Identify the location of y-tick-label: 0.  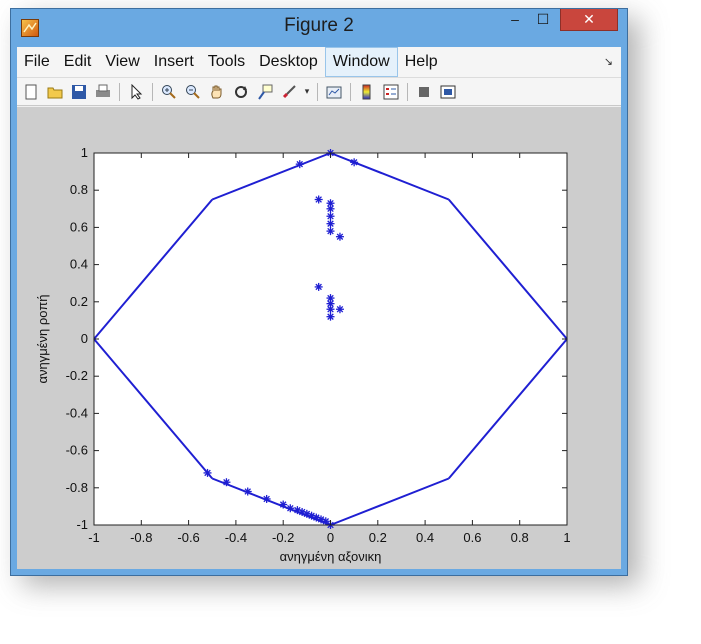
(84, 338).